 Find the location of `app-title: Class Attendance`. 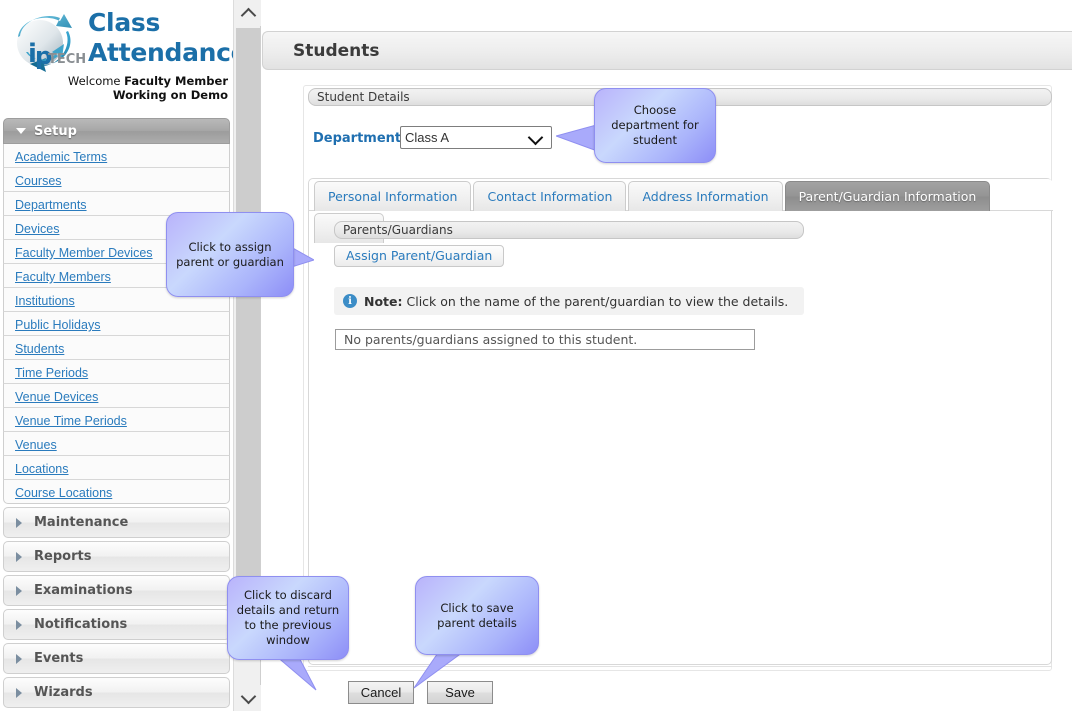

app-title: Class Attendance is located at coordinates (160, 38).